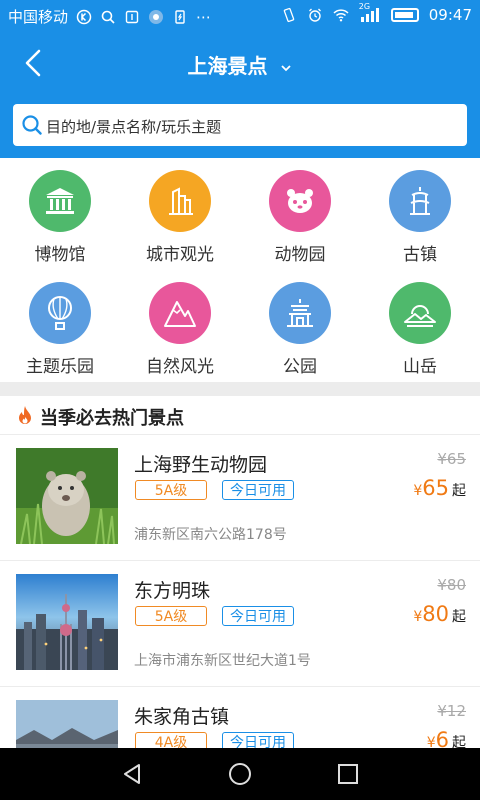  I want to click on rating-level-badge: 4A级, so click(171, 740).